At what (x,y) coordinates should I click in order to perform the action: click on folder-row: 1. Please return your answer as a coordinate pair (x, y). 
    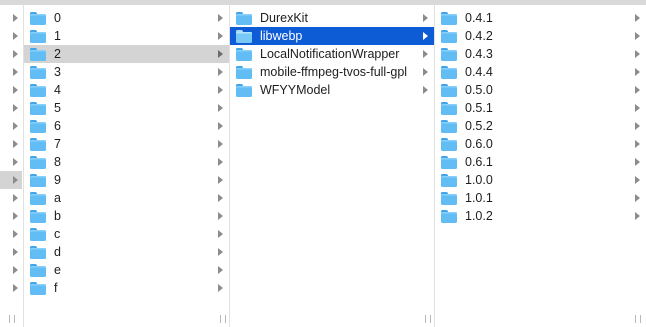
    Looking at the image, I should click on (126, 36).